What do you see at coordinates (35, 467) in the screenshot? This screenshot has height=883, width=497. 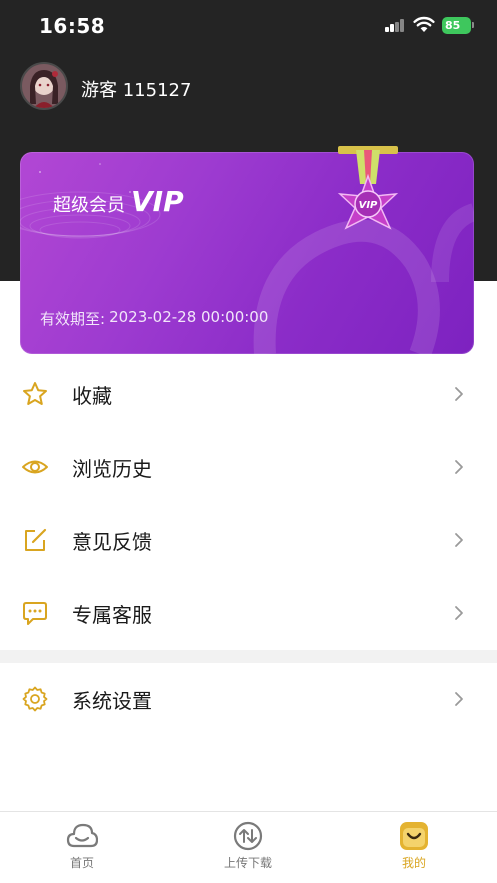 I see `eye-icon` at bounding box center [35, 467].